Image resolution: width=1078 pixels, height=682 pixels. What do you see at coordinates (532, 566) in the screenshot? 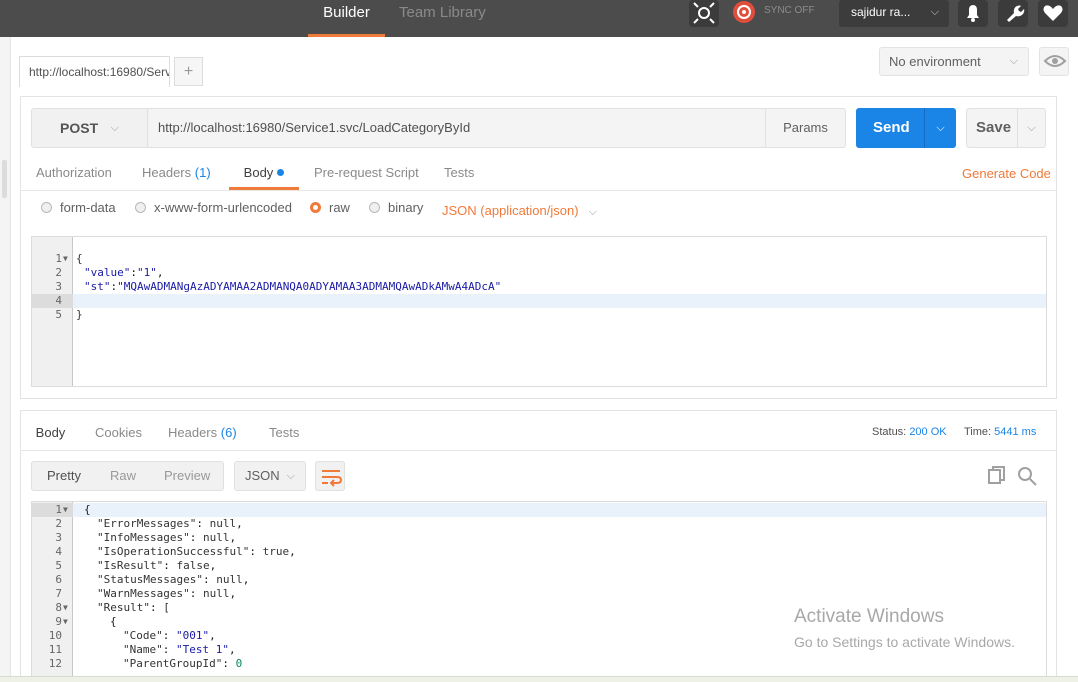
I see `code-line: 5 "IsResult": false,` at bounding box center [532, 566].